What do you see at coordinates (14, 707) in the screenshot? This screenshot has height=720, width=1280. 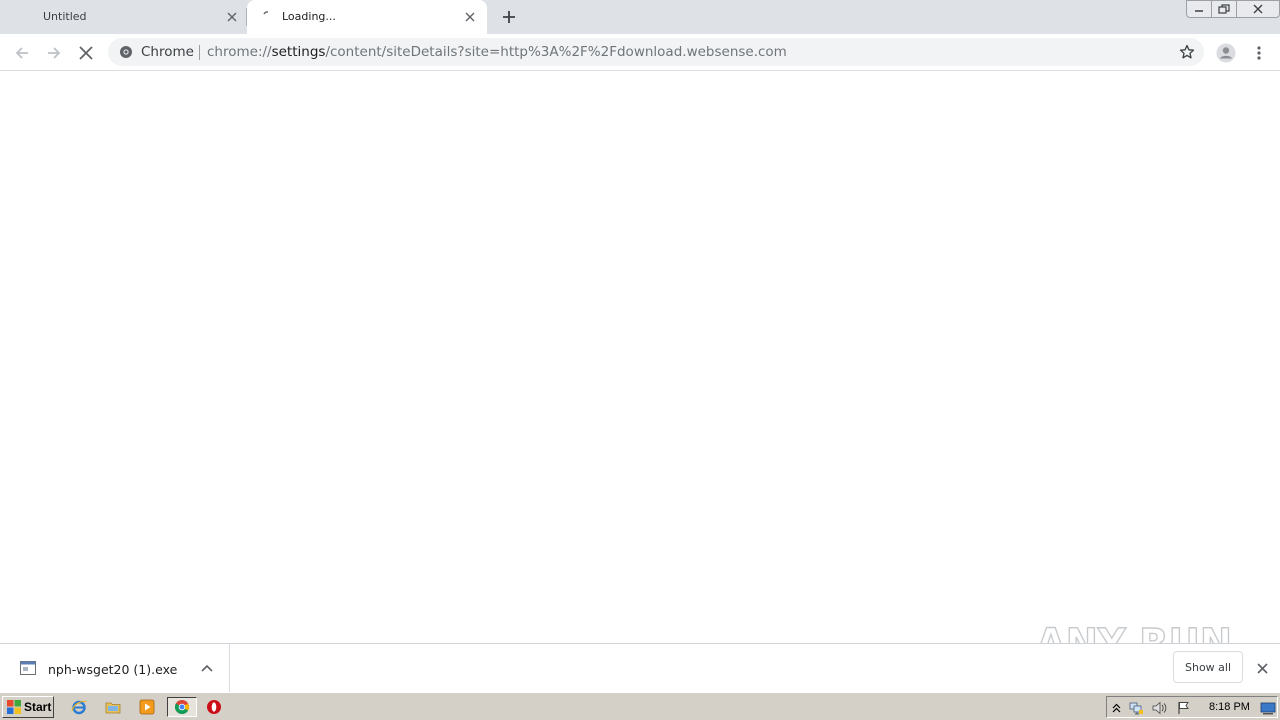 I see `windows-logo-icon` at bounding box center [14, 707].